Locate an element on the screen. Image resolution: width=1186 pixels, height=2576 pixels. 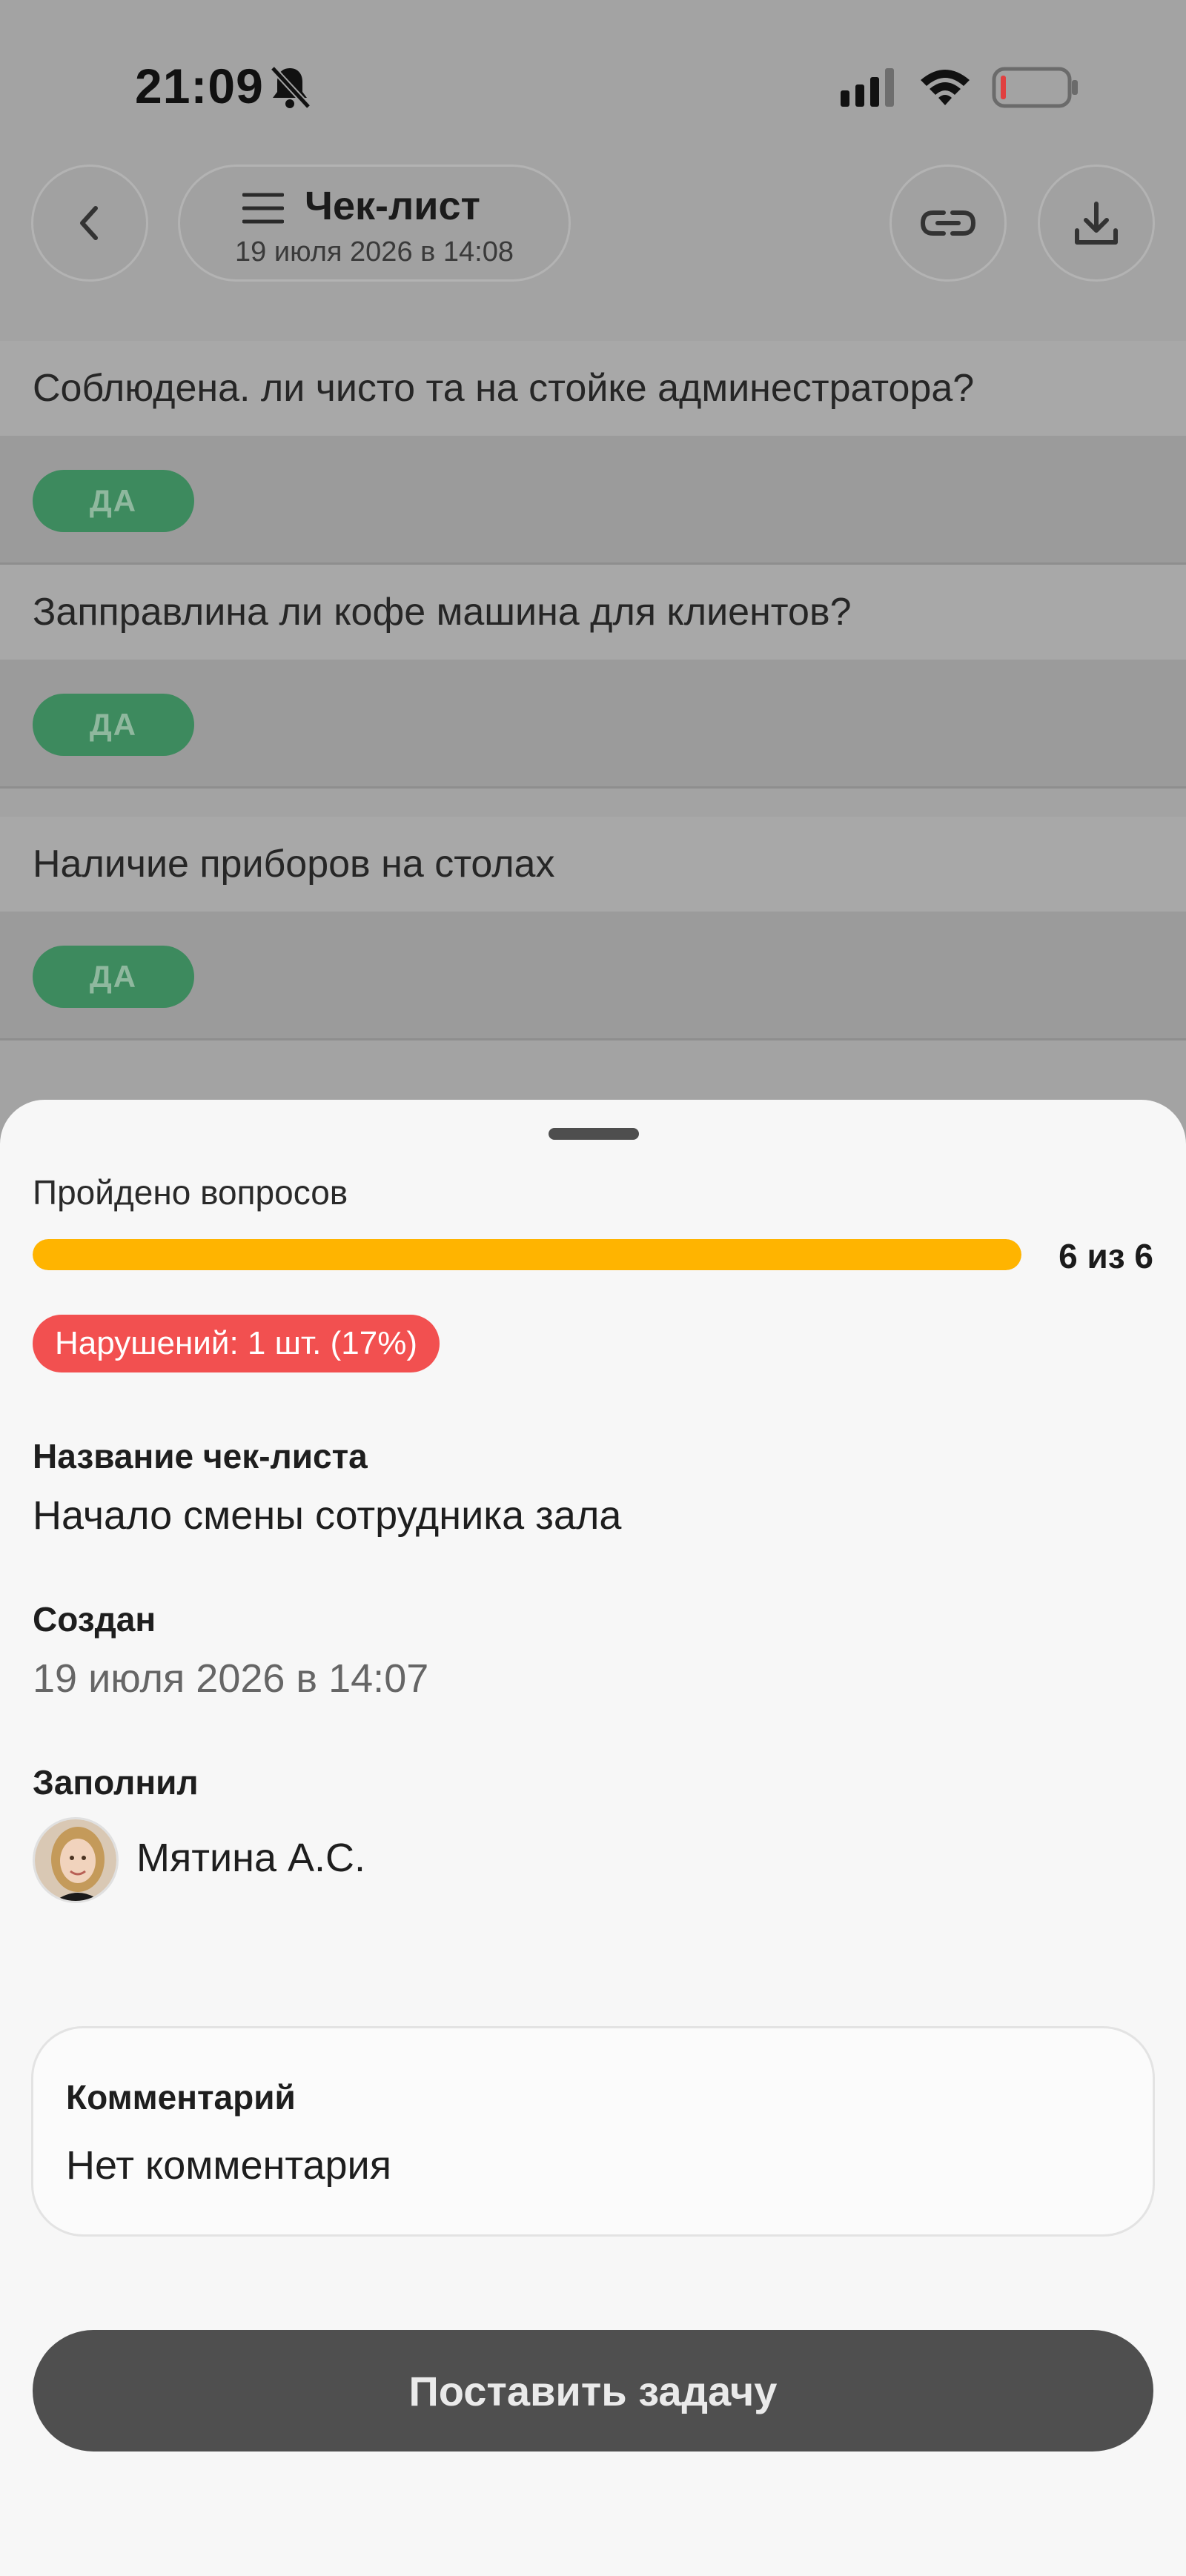
signal-icon is located at coordinates (867, 87).